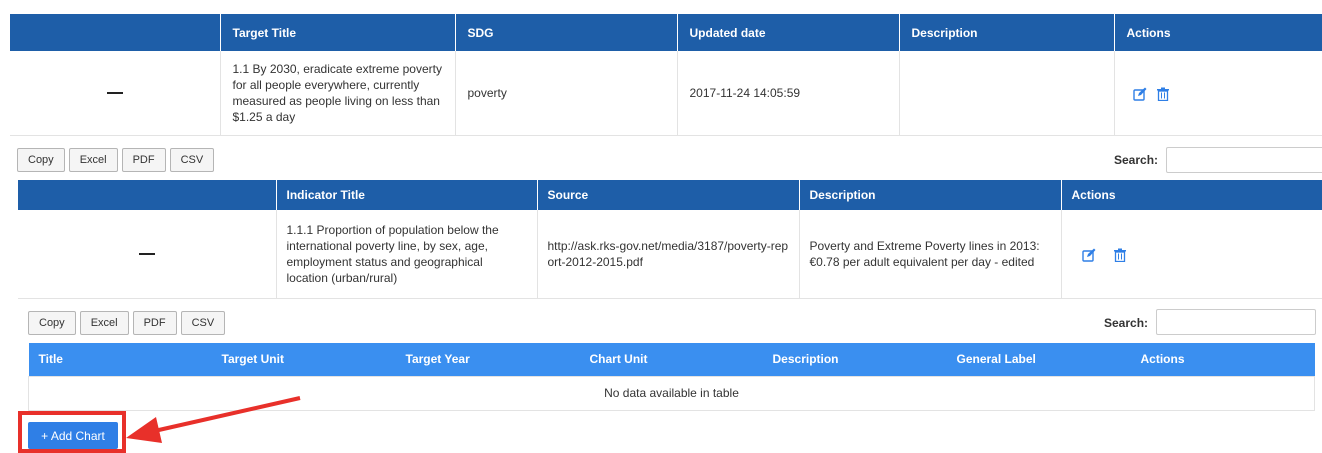 The height and width of the screenshot is (453, 1322). Describe the element at coordinates (487, 359) in the screenshot. I see `col-header-target-year: Target Year` at that location.